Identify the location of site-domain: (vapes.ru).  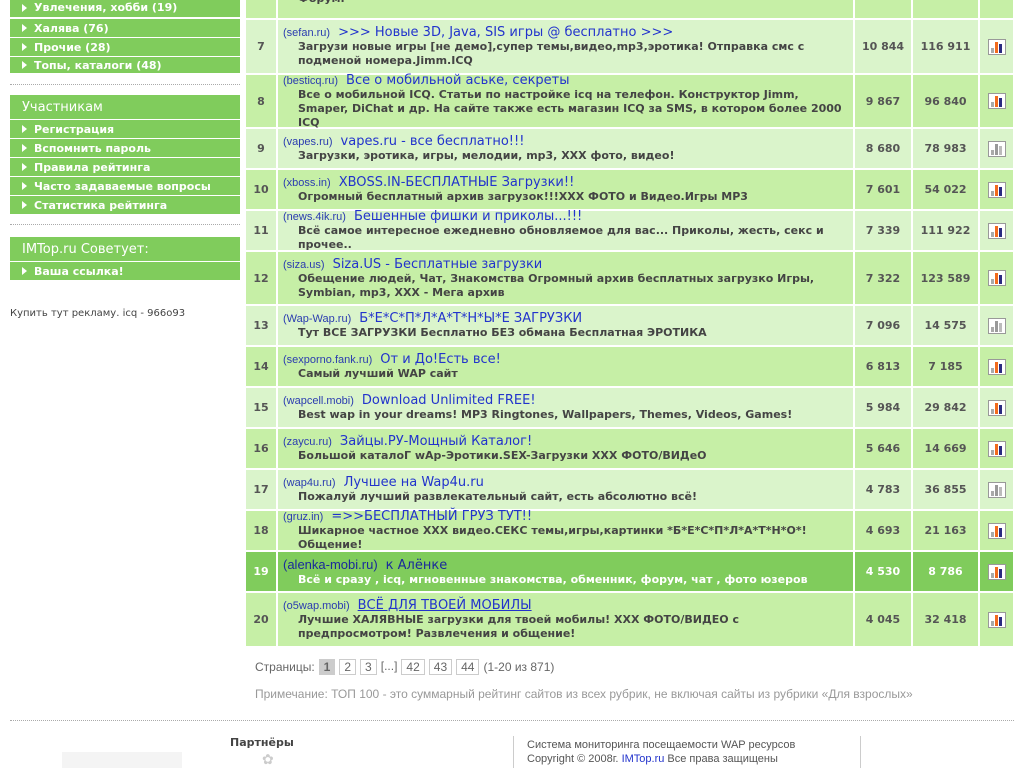
(308, 142).